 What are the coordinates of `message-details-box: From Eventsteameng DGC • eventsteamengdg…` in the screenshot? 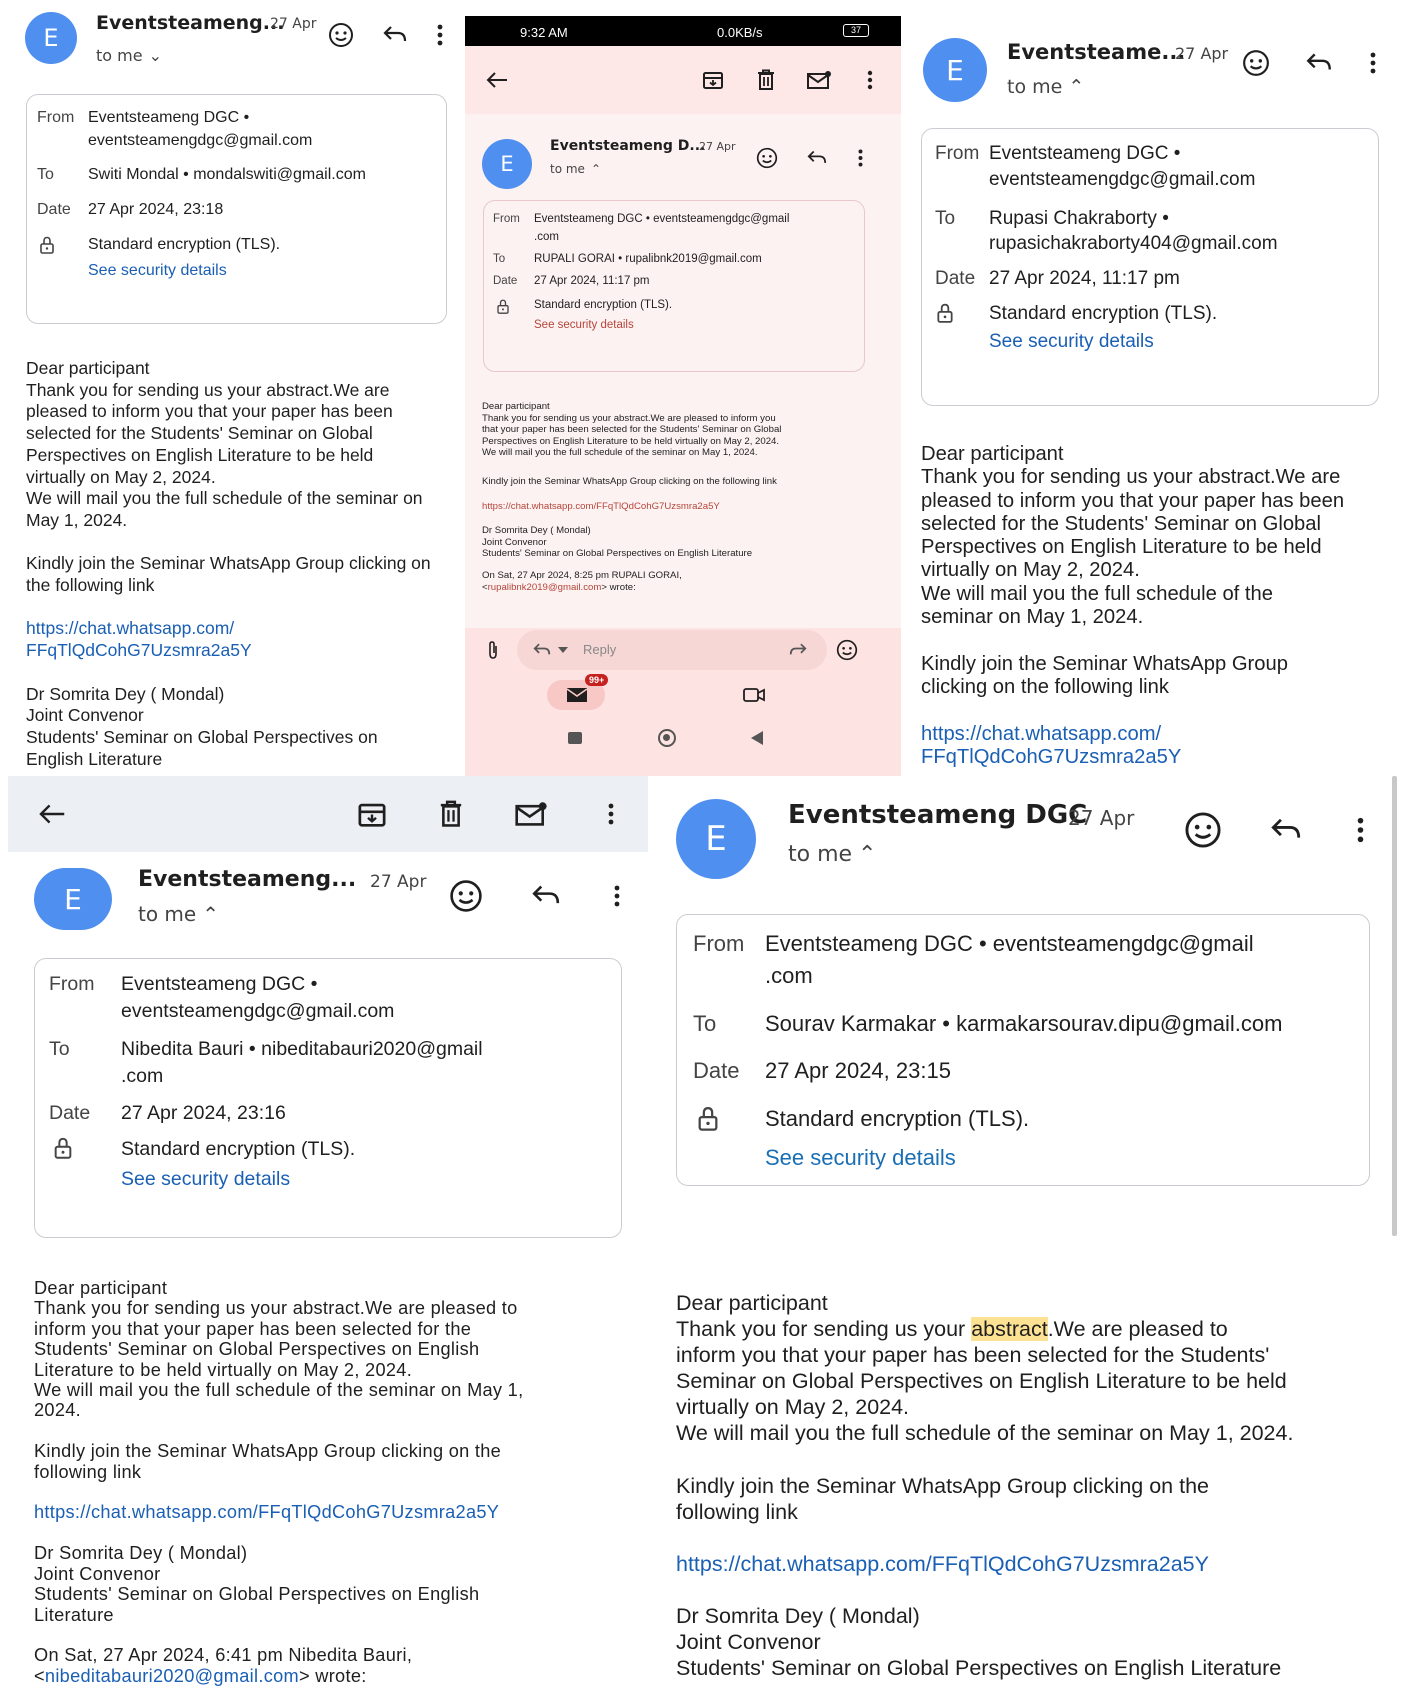 It's located at (674, 286).